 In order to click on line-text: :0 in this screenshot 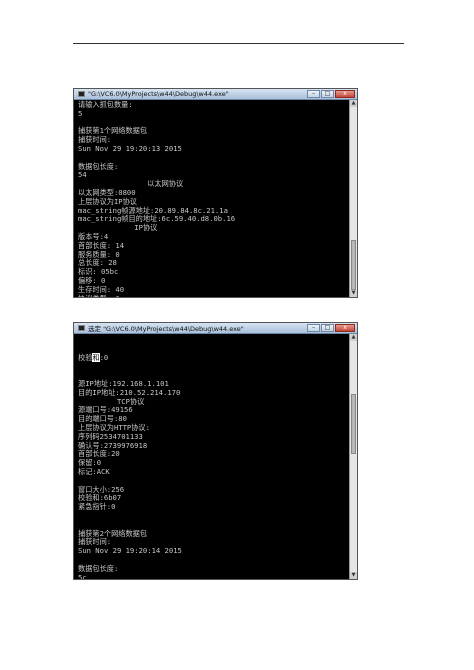, I will do `click(104, 357)`.